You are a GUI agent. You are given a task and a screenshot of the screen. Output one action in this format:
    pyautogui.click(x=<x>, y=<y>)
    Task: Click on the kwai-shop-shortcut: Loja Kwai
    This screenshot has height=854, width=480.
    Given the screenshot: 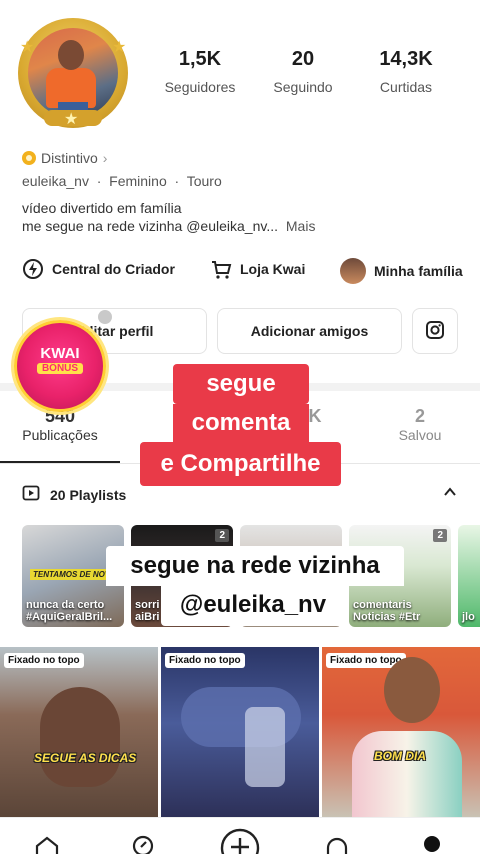 What is the action you would take?
    pyautogui.click(x=257, y=269)
    